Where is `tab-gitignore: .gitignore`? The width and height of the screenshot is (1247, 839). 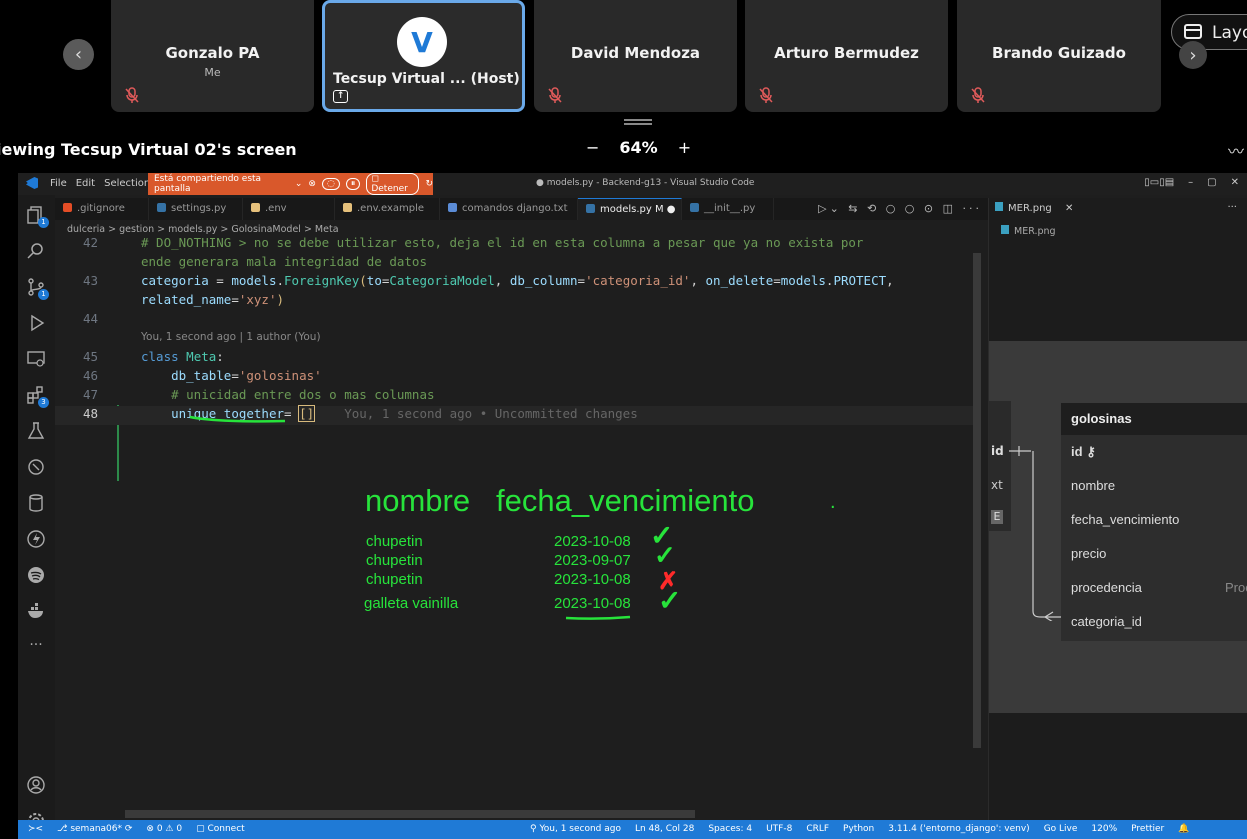
tab-gitignore: .gitignore is located at coordinates (102, 209).